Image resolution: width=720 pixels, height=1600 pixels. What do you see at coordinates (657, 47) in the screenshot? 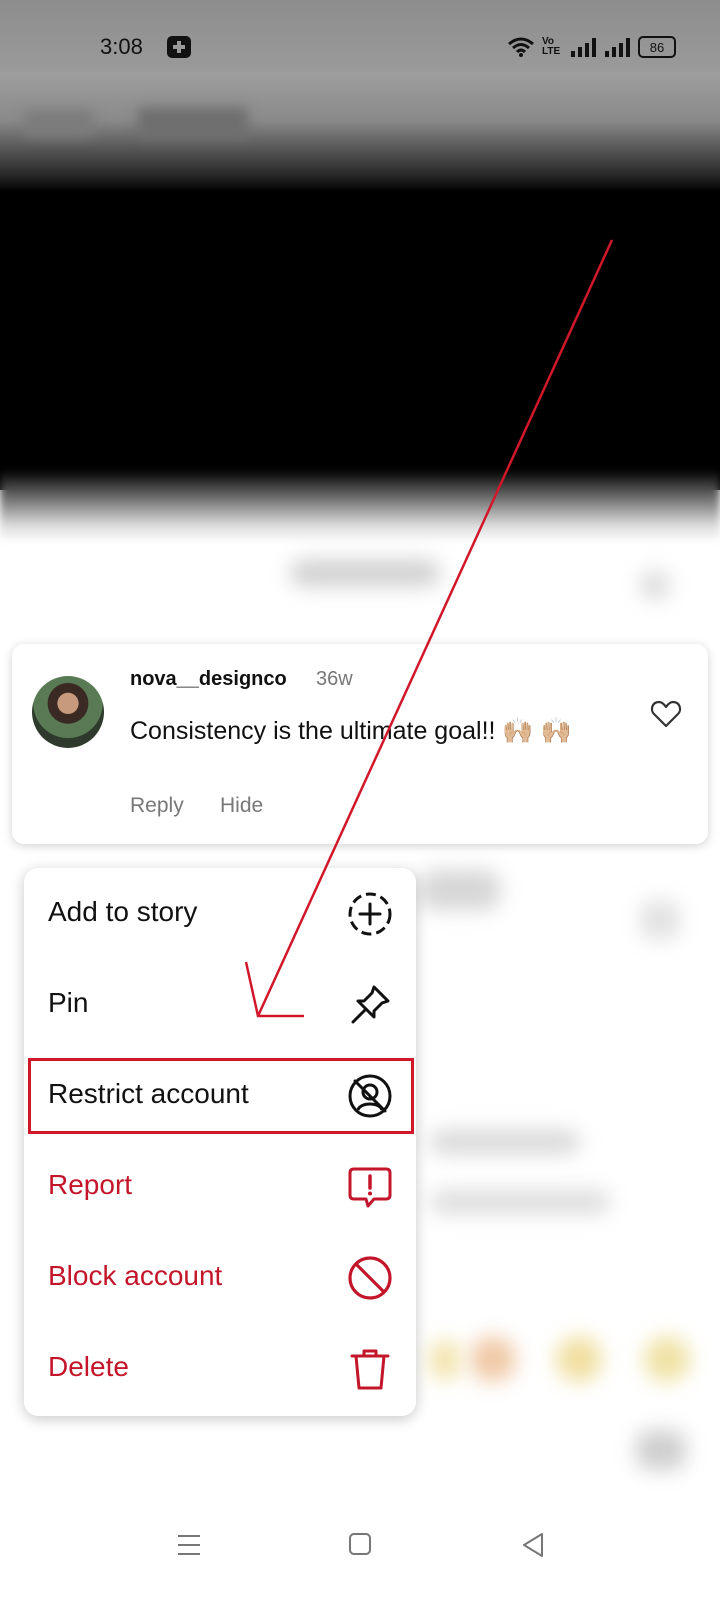
I see `battery-indicator: 86` at bounding box center [657, 47].